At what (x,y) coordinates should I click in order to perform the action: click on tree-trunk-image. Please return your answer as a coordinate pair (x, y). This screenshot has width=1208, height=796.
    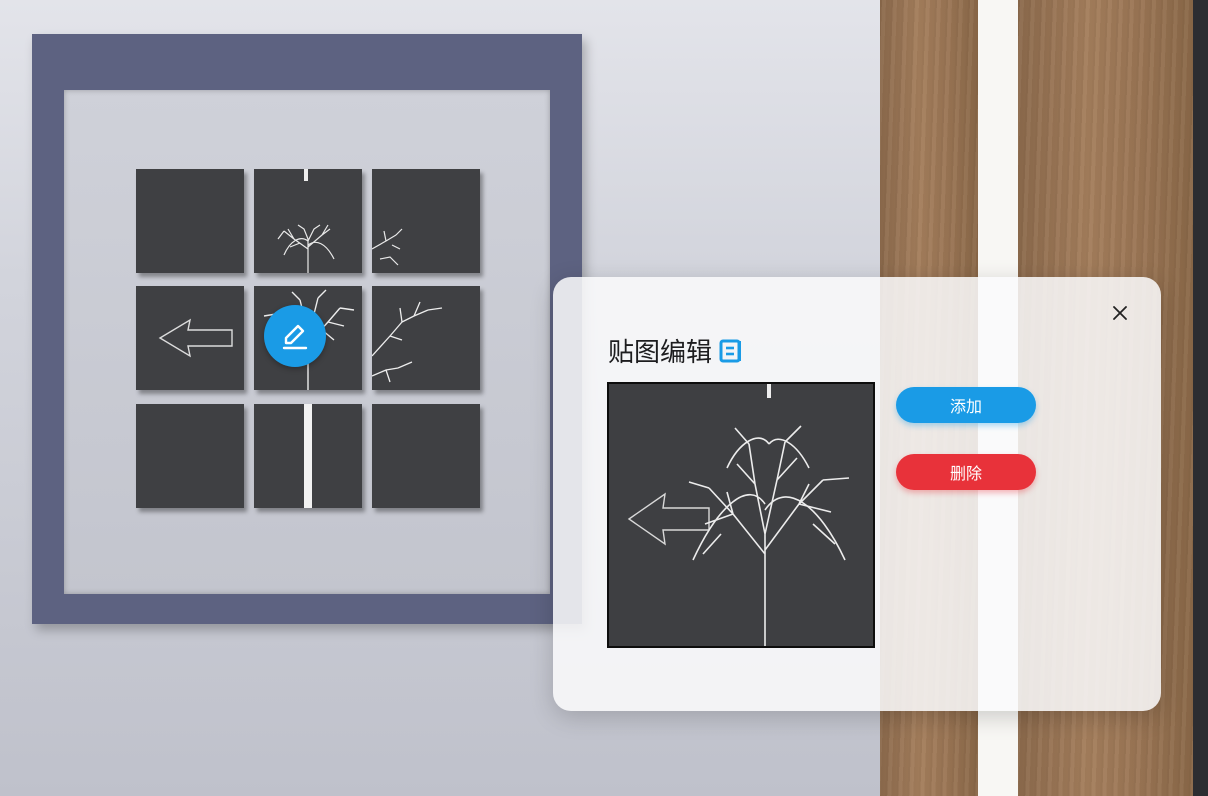
    Looking at the image, I should click on (308, 456).